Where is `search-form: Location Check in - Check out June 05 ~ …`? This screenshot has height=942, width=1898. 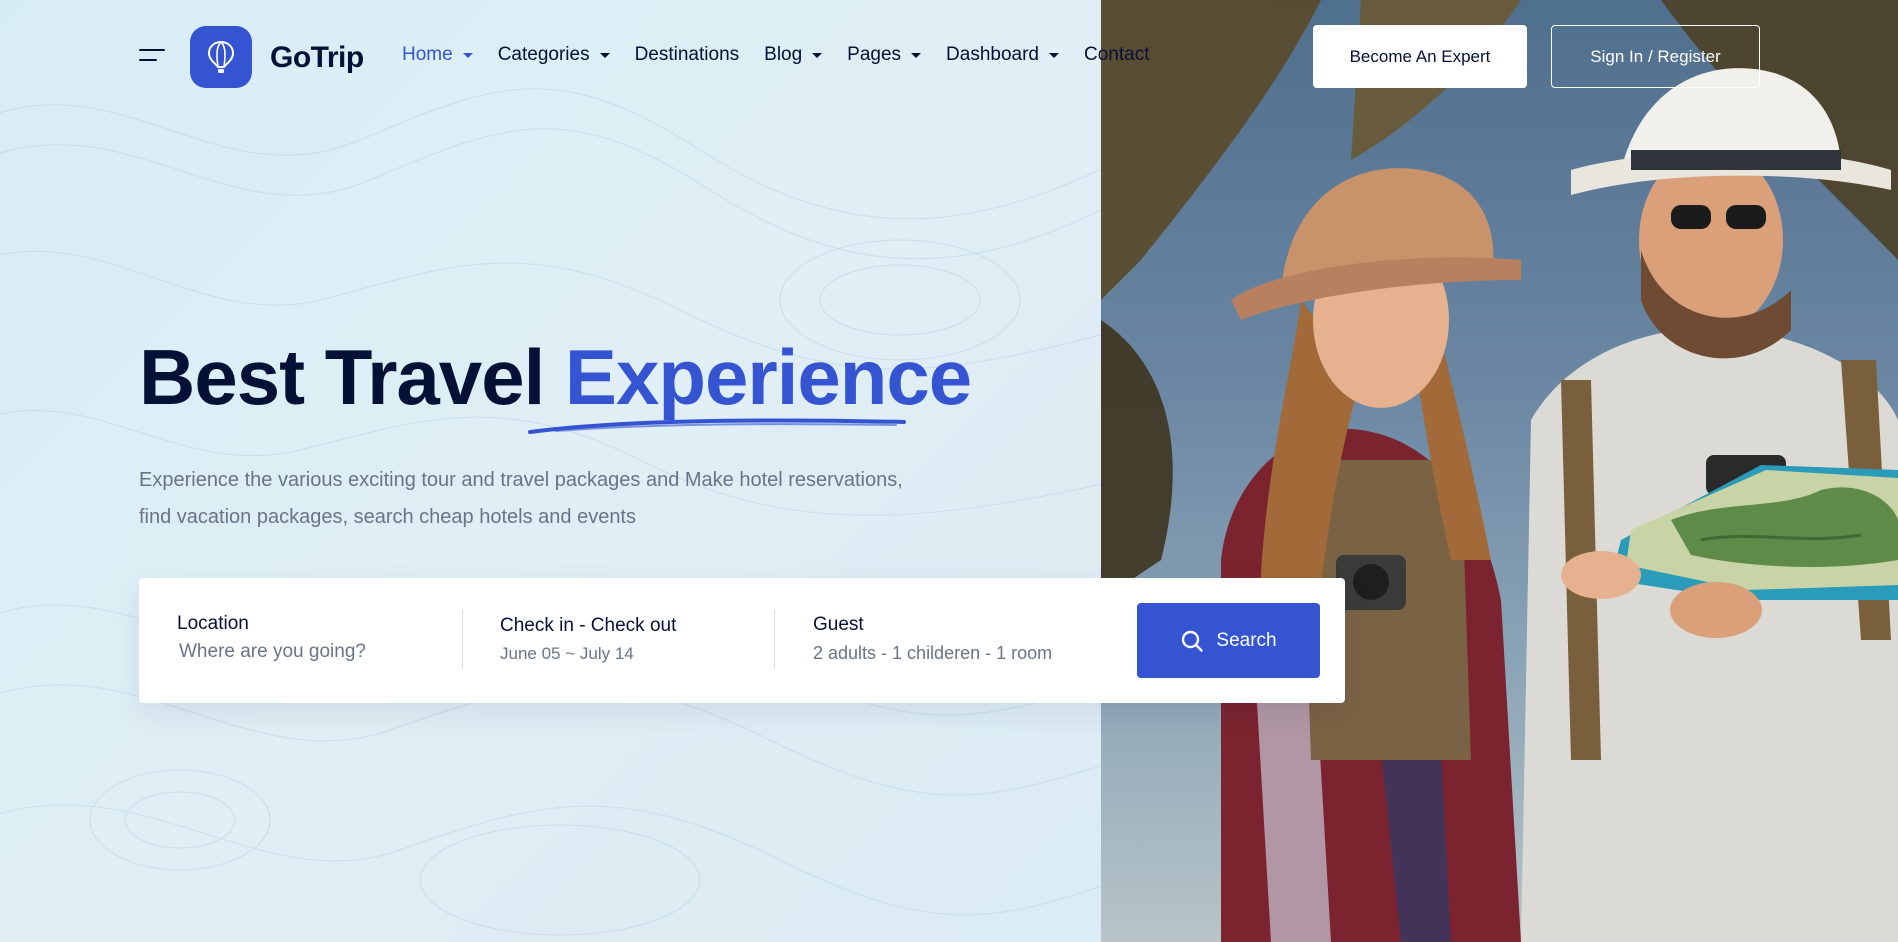 search-form: Location Check in - Check out June 05 ~ … is located at coordinates (742, 640).